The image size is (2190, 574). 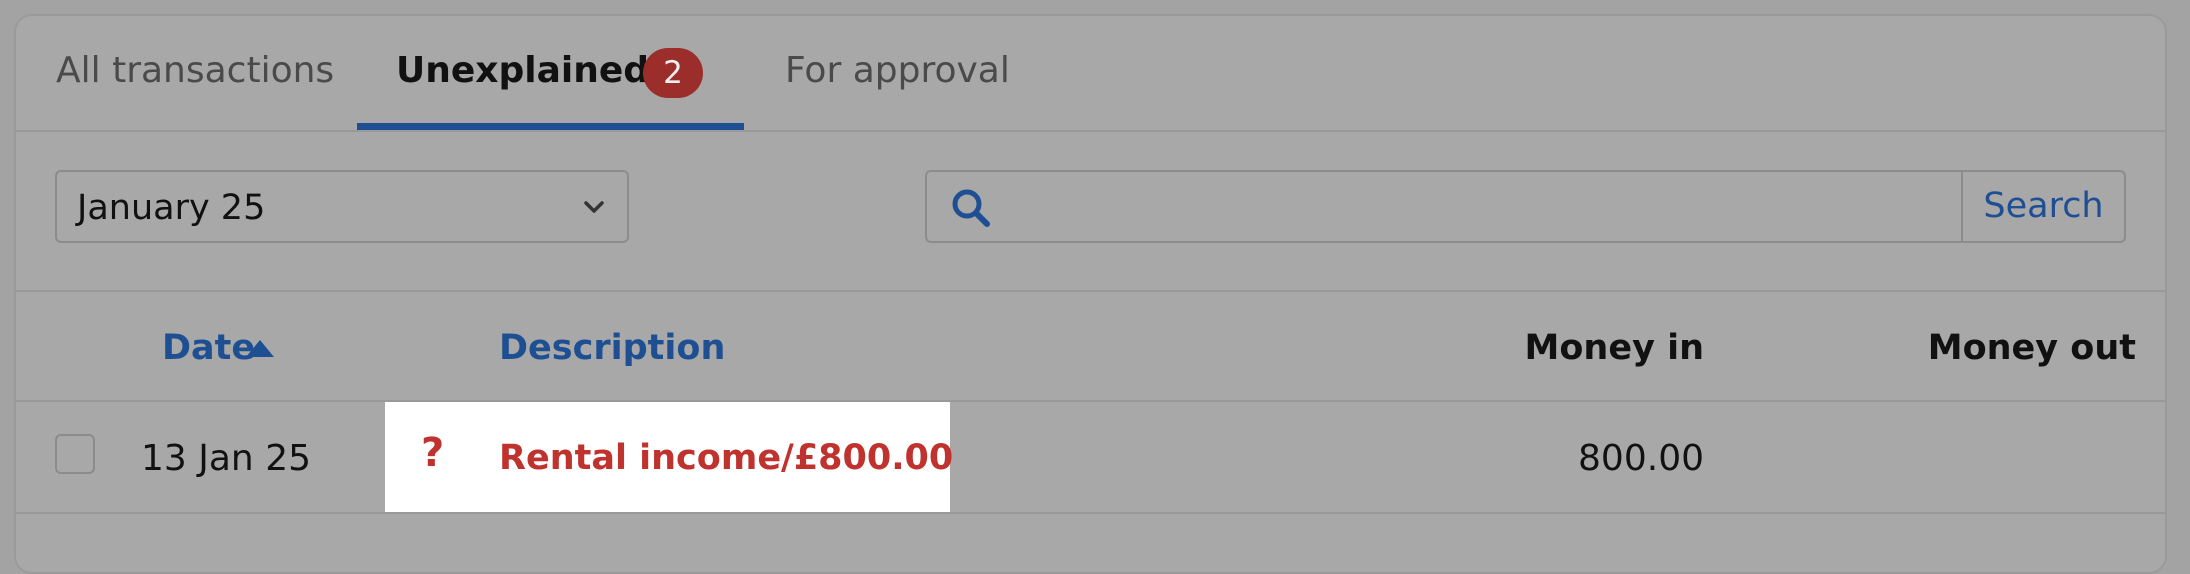 What do you see at coordinates (260, 348) in the screenshot?
I see `sort-ascending-icon` at bounding box center [260, 348].